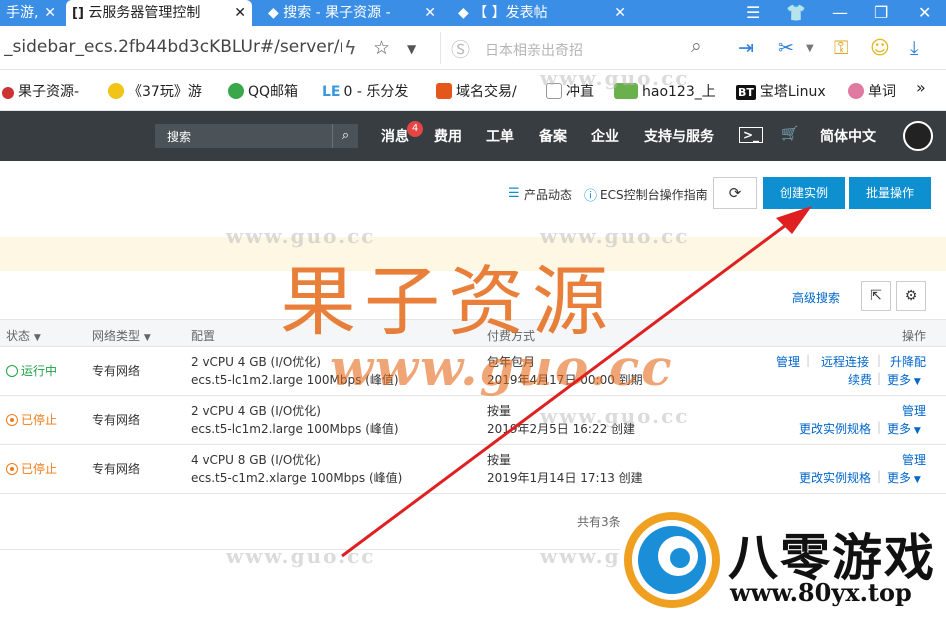  Describe the element at coordinates (821, 592) in the screenshot. I see `logo-url: www.80yx.top` at that location.